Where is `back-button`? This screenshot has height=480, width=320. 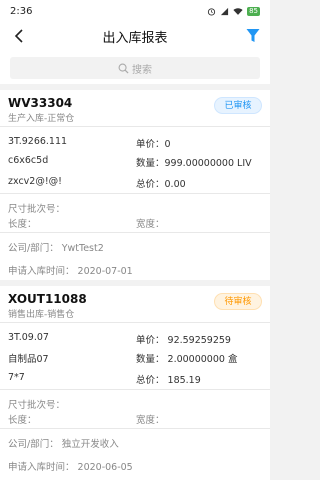
back-button is located at coordinates (19, 36).